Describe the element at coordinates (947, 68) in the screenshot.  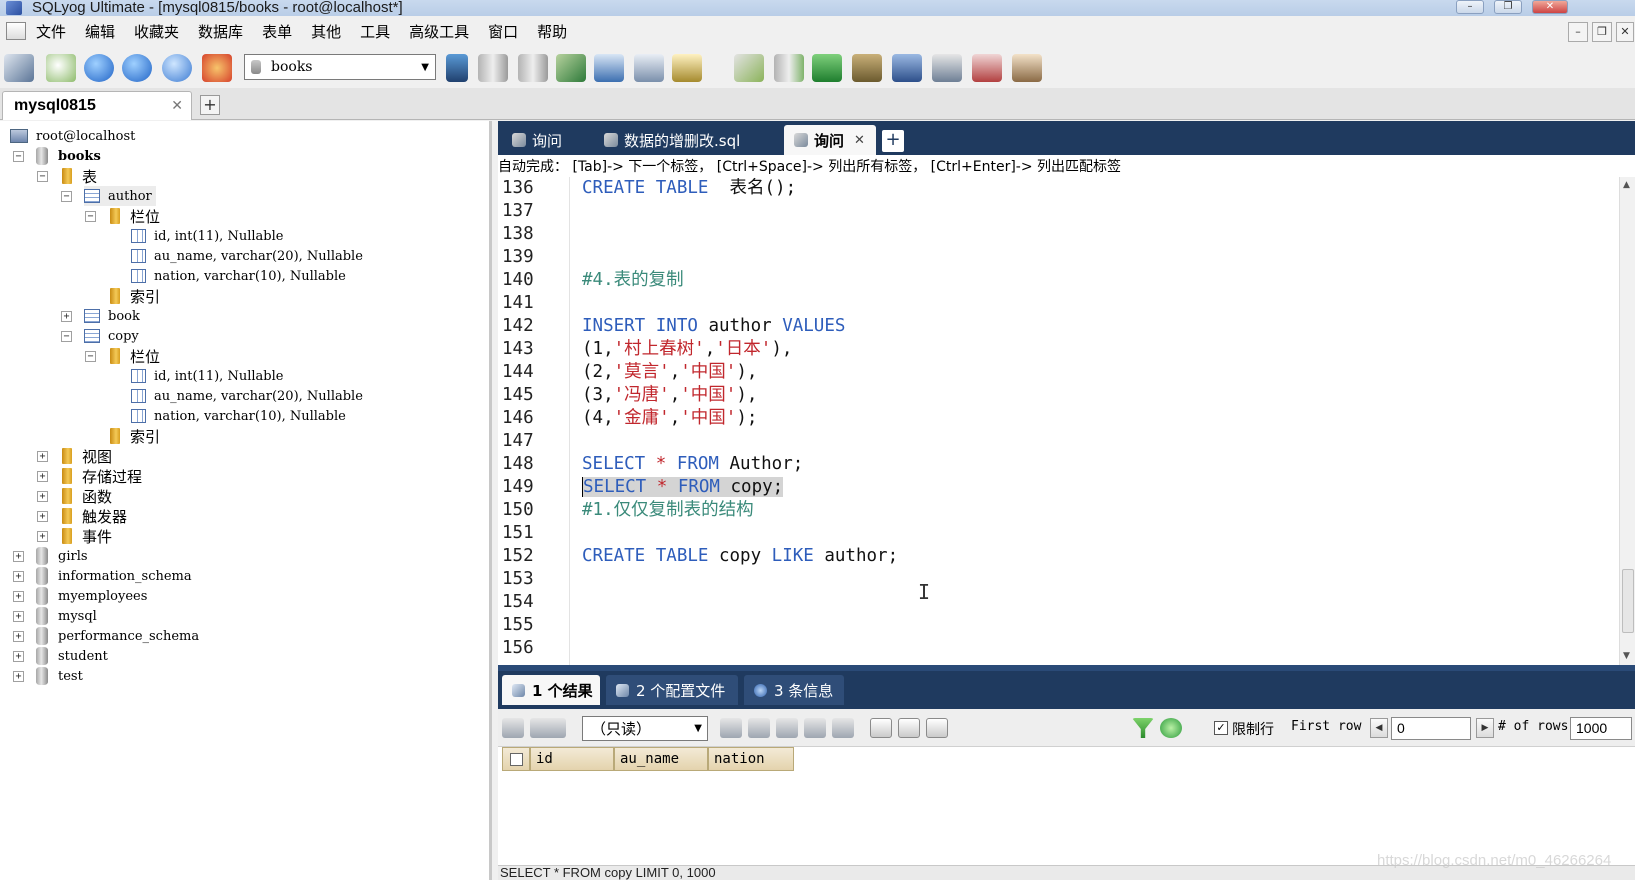
I see `notification-icon` at that location.